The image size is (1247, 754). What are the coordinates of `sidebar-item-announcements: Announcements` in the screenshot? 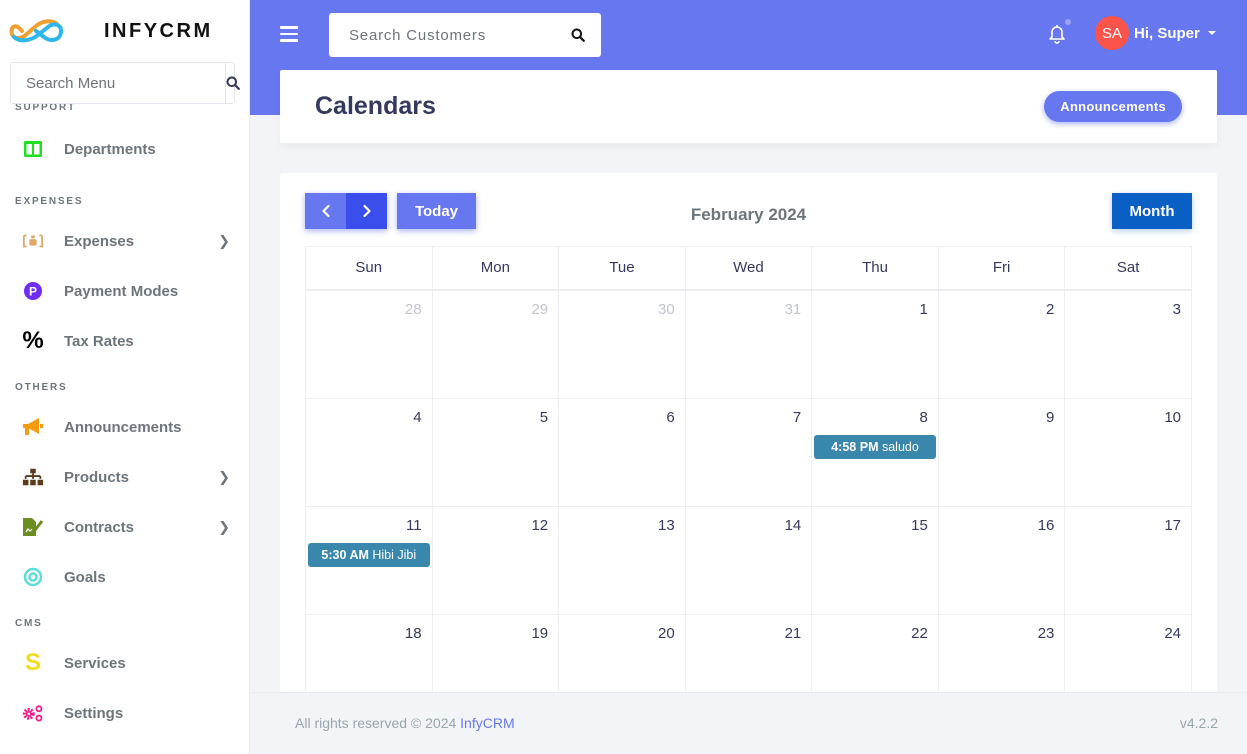 It's located at (124, 427).